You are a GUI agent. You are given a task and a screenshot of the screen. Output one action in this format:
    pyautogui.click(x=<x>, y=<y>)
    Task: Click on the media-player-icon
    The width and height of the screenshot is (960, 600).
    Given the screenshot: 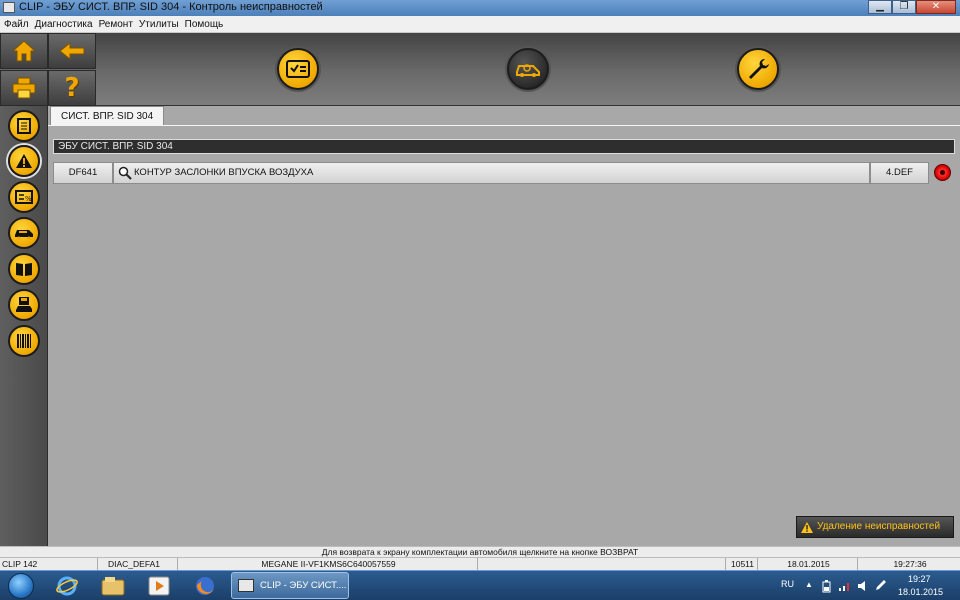 What is the action you would take?
    pyautogui.click(x=159, y=586)
    